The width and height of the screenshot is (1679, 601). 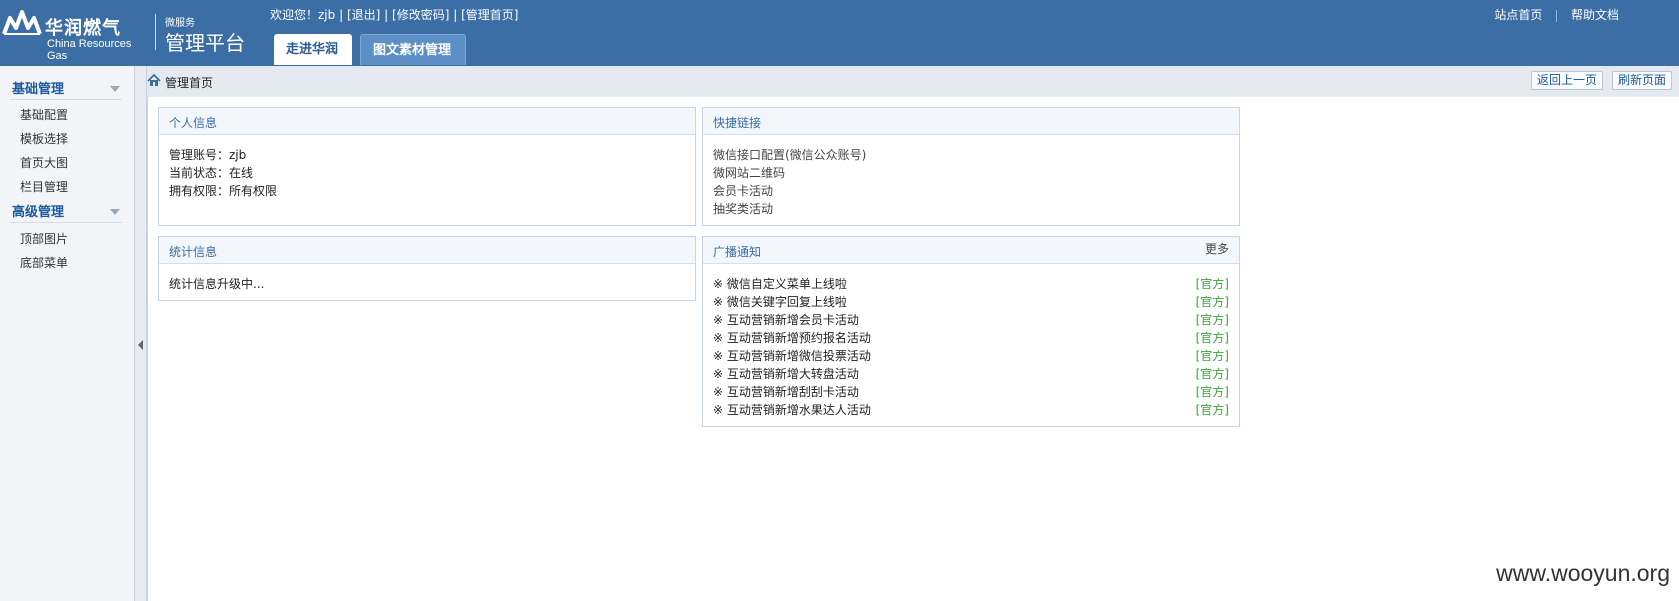 I want to click on top-right-links: 站点首页 帮助文档, so click(x=1556, y=14).